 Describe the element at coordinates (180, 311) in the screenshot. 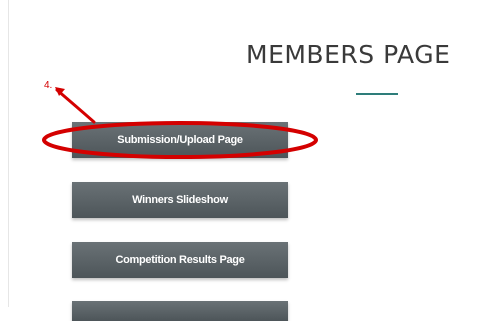

I see `partial-nav-button` at that location.